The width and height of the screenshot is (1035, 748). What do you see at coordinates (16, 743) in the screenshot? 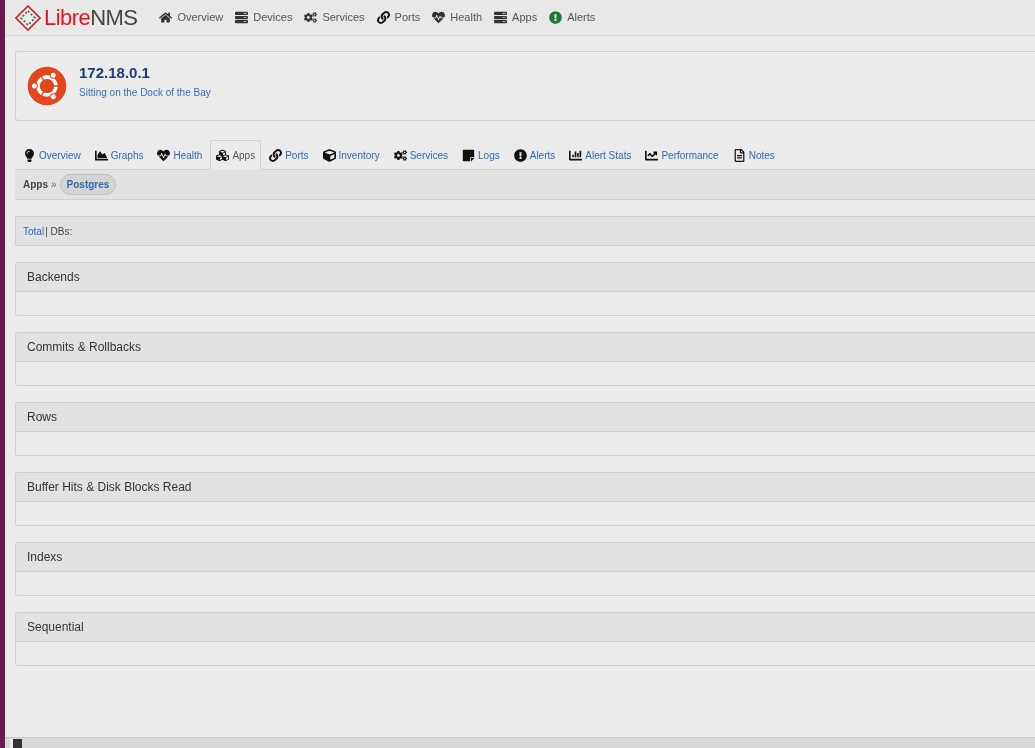
I see `panel-toggle-icon` at bounding box center [16, 743].